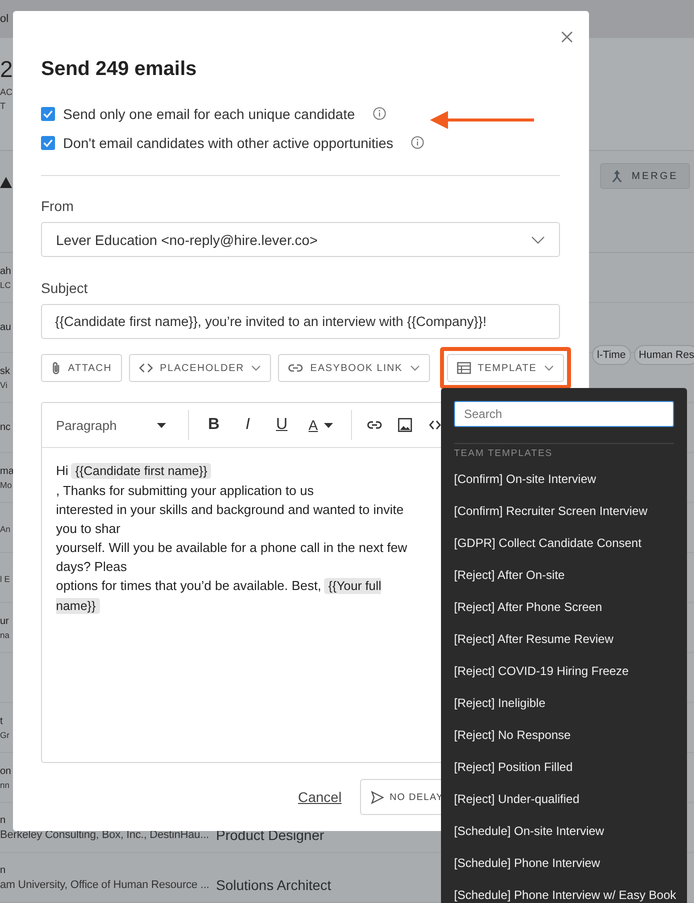  I want to click on template-item: [Schedule] On-site Interview, so click(564, 831).